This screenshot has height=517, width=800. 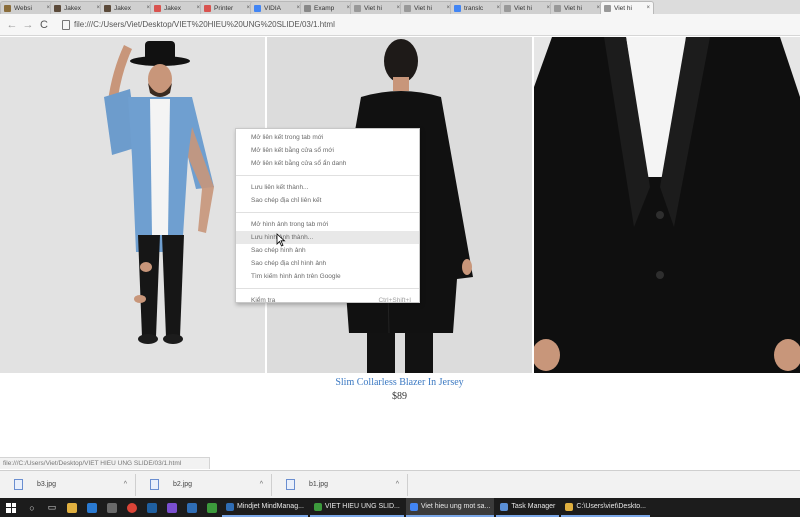 I want to click on taskbar-app: Task Manager, so click(x=528, y=507).